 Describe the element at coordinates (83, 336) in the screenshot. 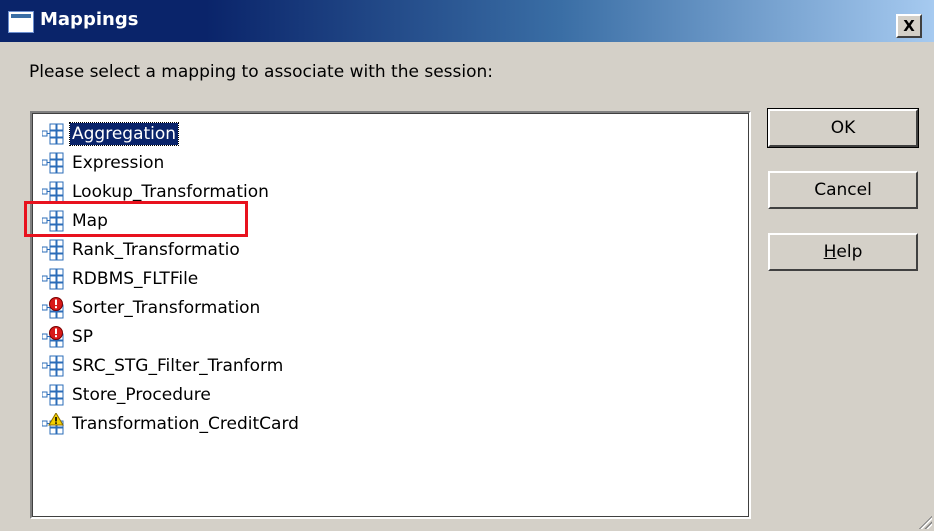

I see `mapping-item-label: SP` at that location.